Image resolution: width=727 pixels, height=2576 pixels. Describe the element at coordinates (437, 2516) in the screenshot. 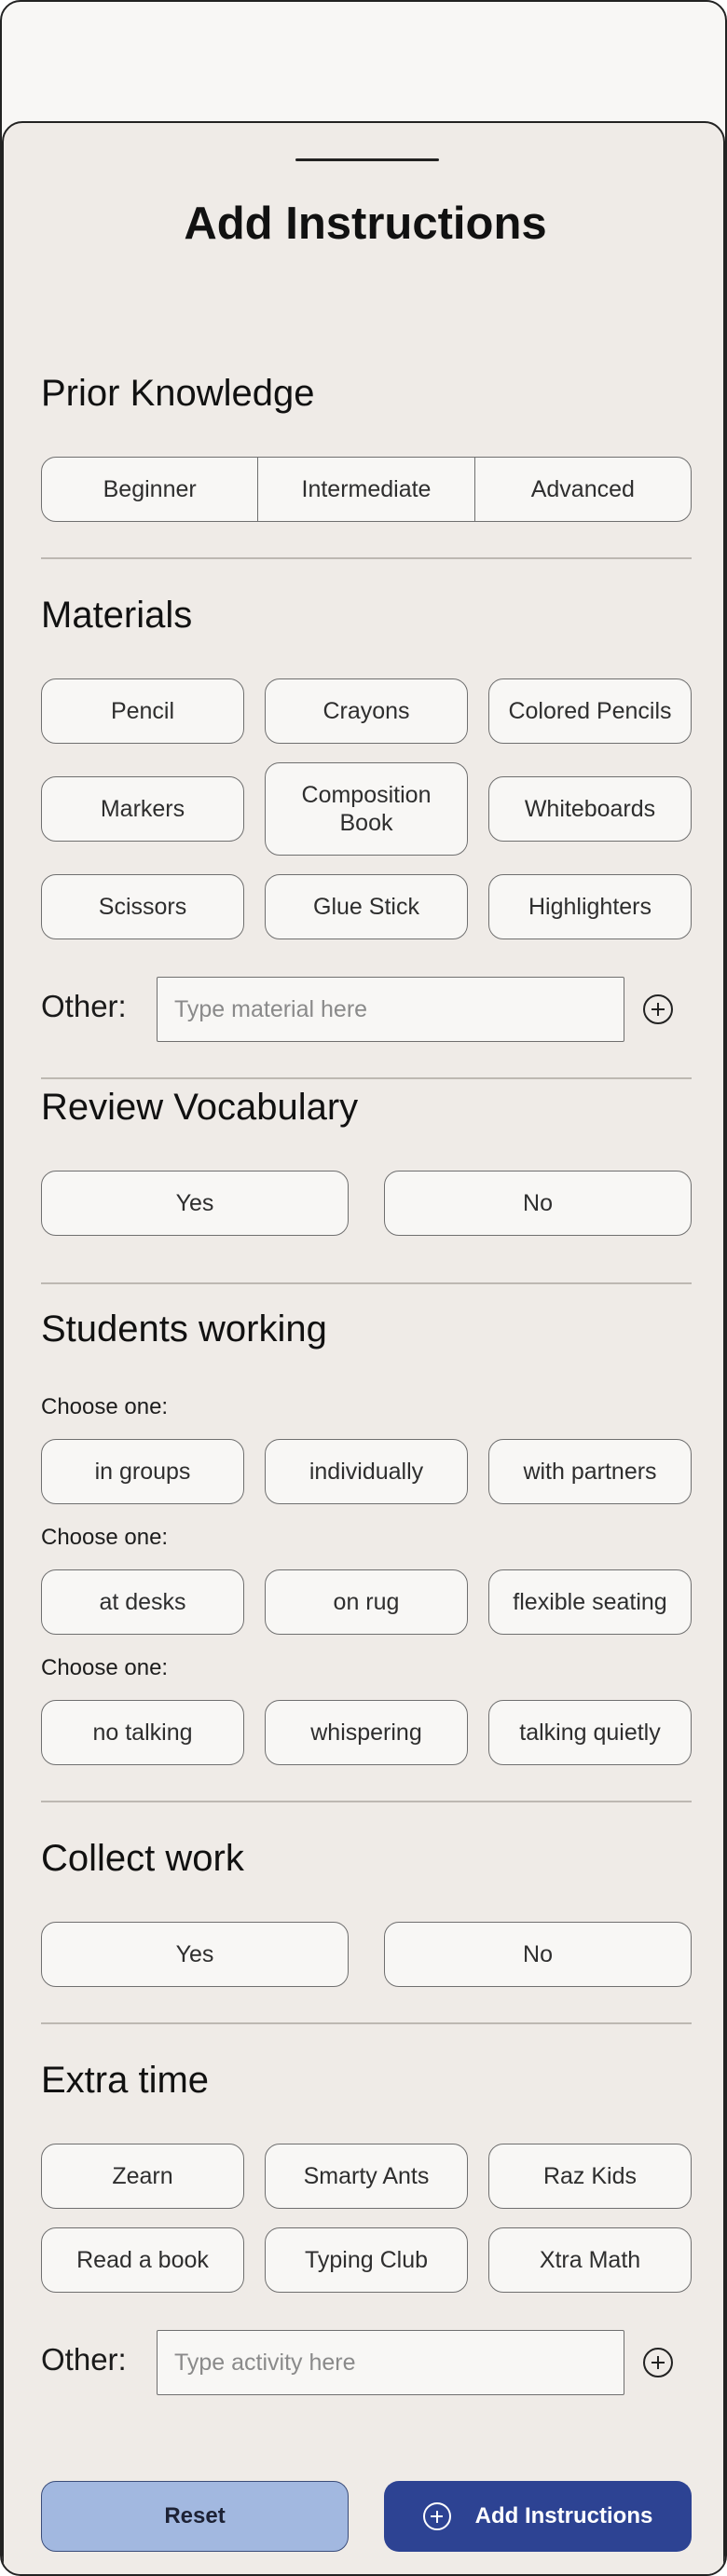

I see `add-circle-icon` at that location.